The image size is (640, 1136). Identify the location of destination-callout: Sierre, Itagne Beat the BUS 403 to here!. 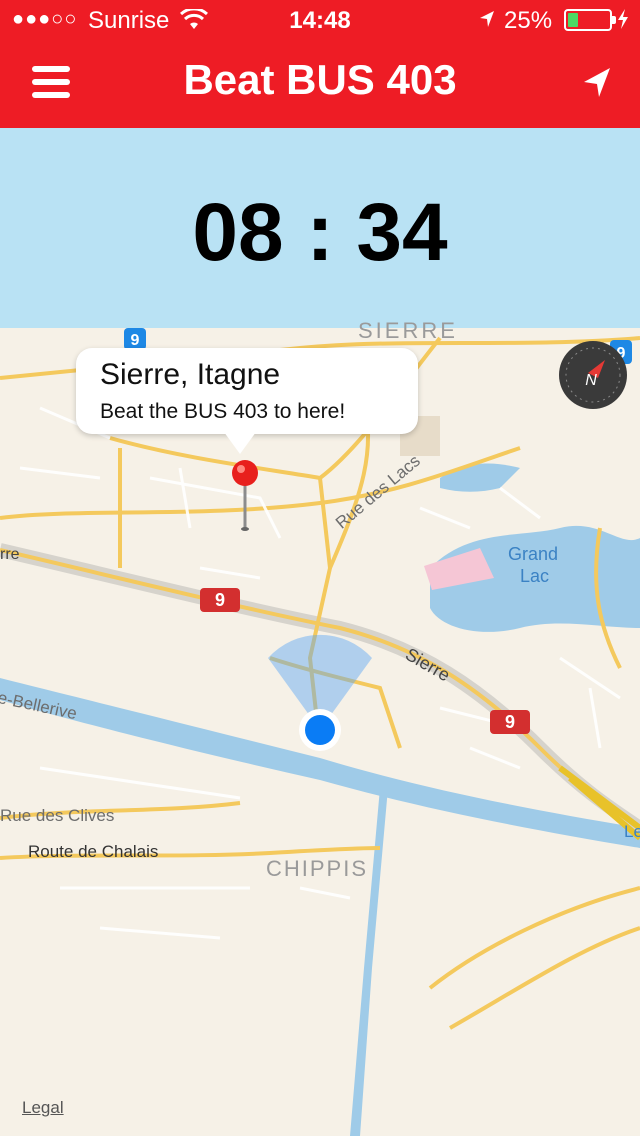
(247, 401).